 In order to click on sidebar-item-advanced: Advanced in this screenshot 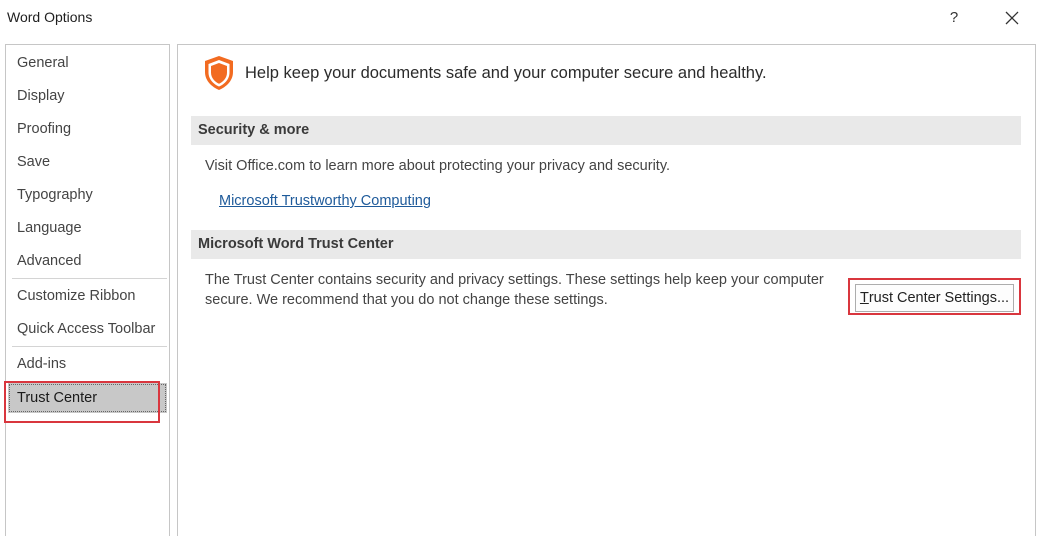, I will do `click(87, 261)`.